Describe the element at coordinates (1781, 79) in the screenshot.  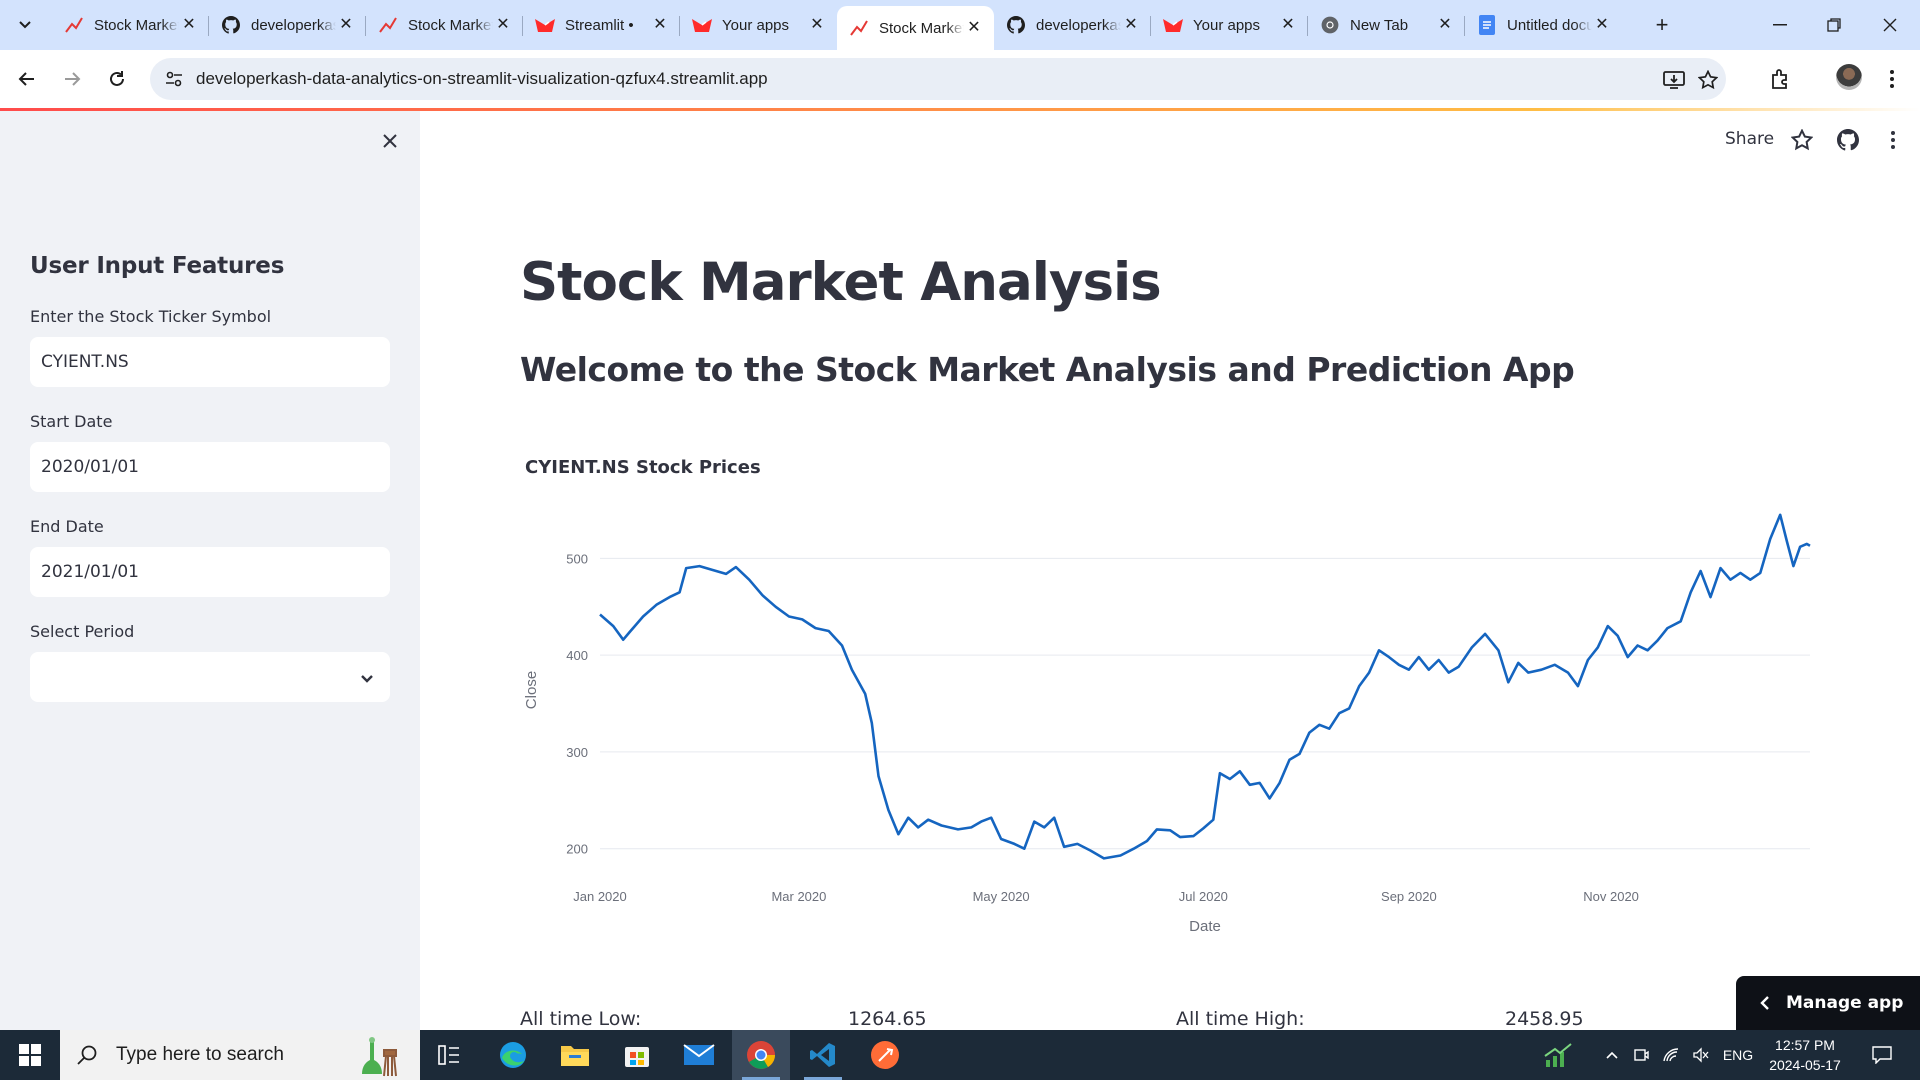
I see `extensions-icon` at that location.